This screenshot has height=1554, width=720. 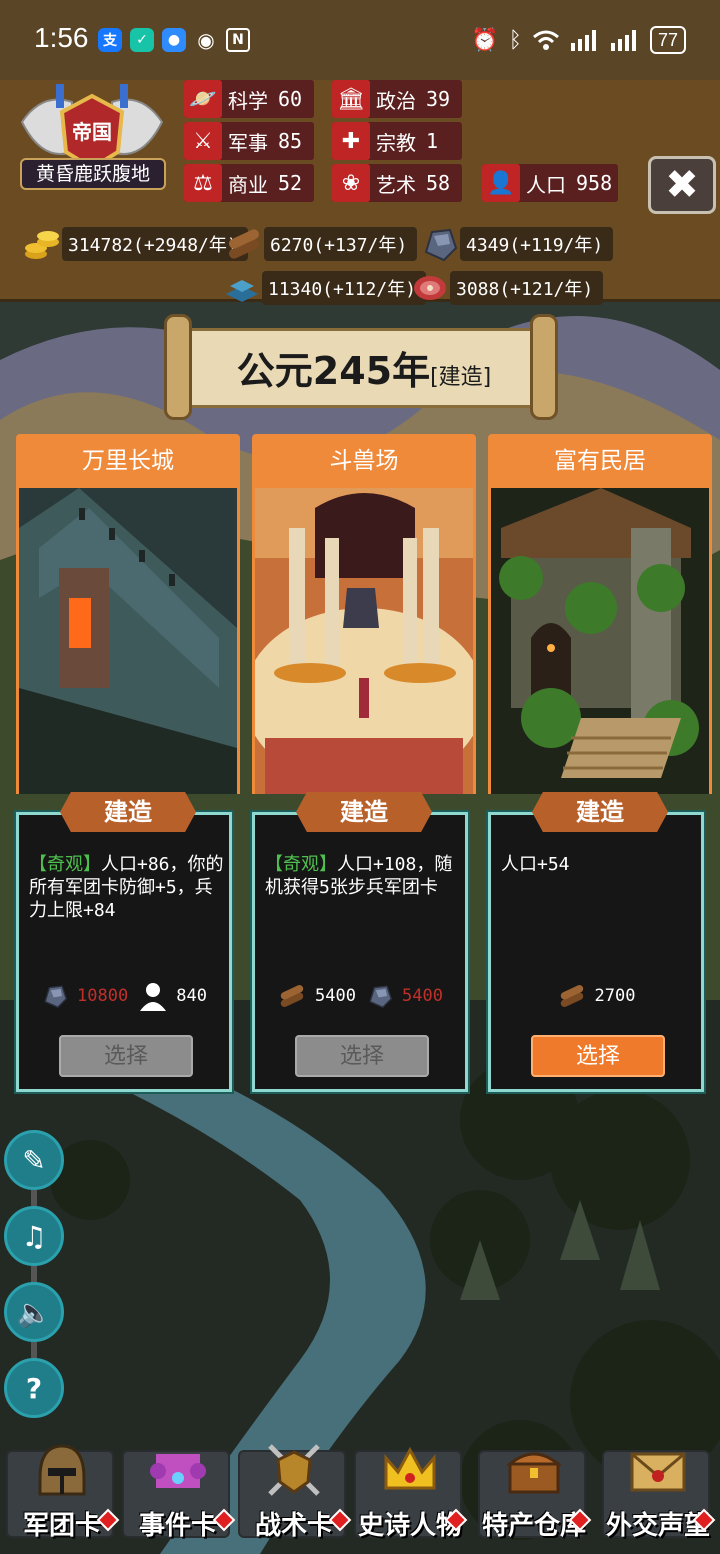 What do you see at coordinates (438, 183) in the screenshot?
I see `stat-value: 58` at bounding box center [438, 183].